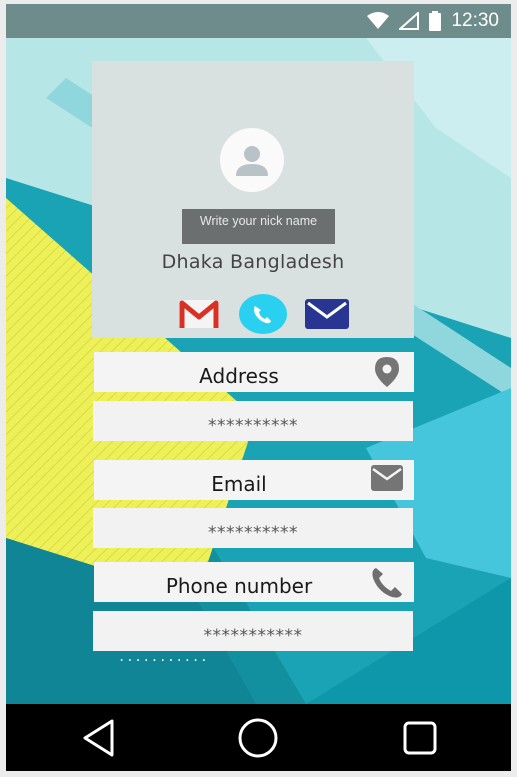 The height and width of the screenshot is (777, 517). Describe the element at coordinates (253, 262) in the screenshot. I see `location-text: Dhaka Bangladesh` at that location.